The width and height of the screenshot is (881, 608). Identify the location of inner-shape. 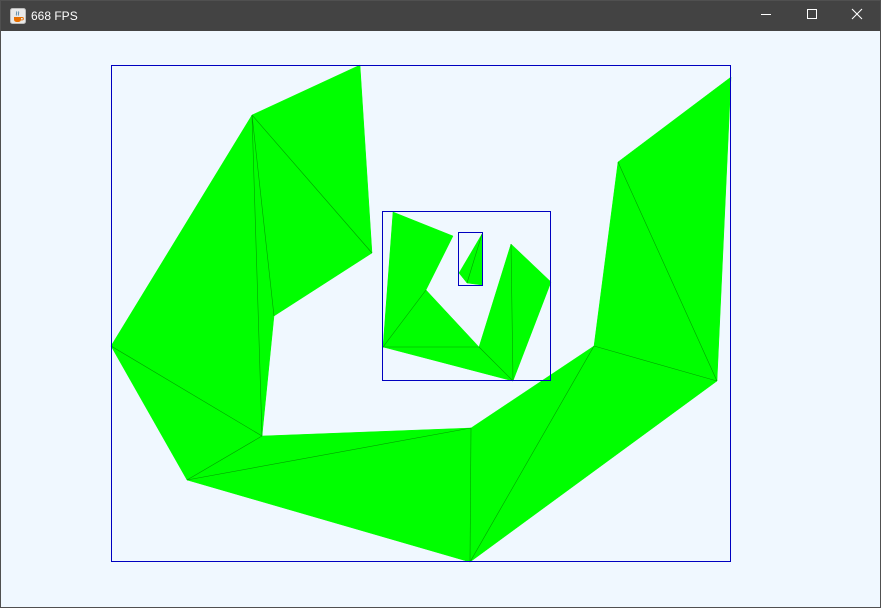
(470, 259).